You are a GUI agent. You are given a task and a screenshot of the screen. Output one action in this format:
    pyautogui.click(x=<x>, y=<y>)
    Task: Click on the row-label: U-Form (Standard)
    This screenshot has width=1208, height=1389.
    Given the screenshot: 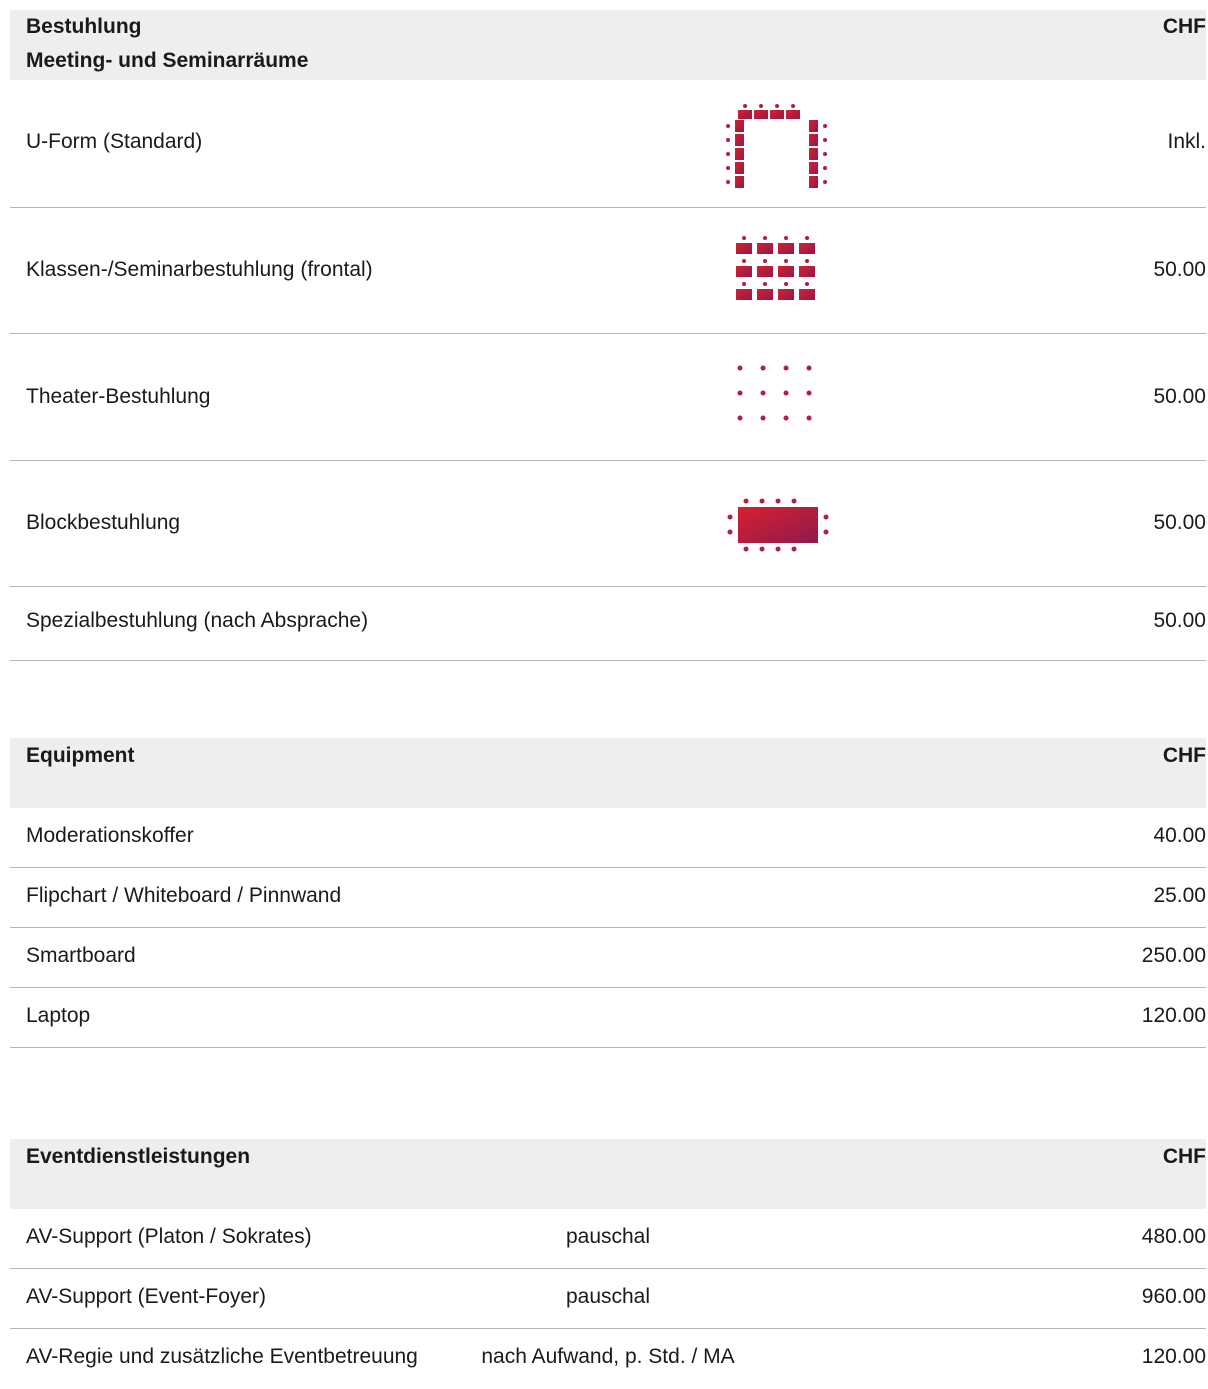 What is the action you would take?
    pyautogui.click(x=114, y=141)
    